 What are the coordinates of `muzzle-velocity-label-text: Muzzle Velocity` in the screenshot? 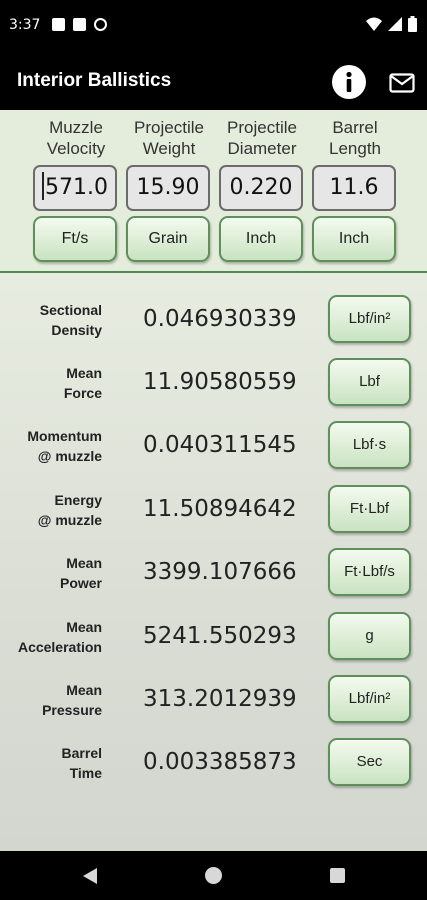 It's located at (76, 138).